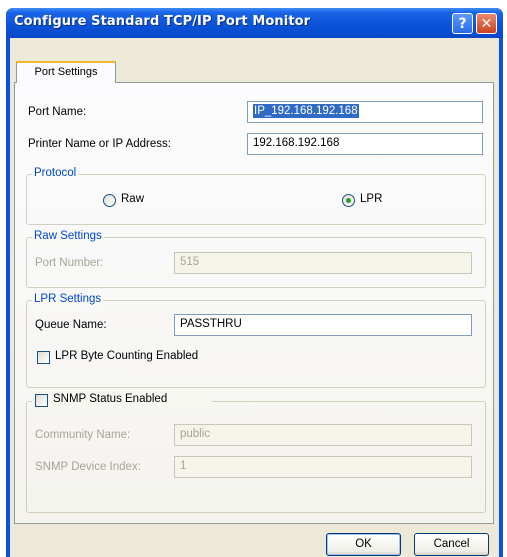  I want to click on protocol-lpr-label: LPR, so click(371, 199).